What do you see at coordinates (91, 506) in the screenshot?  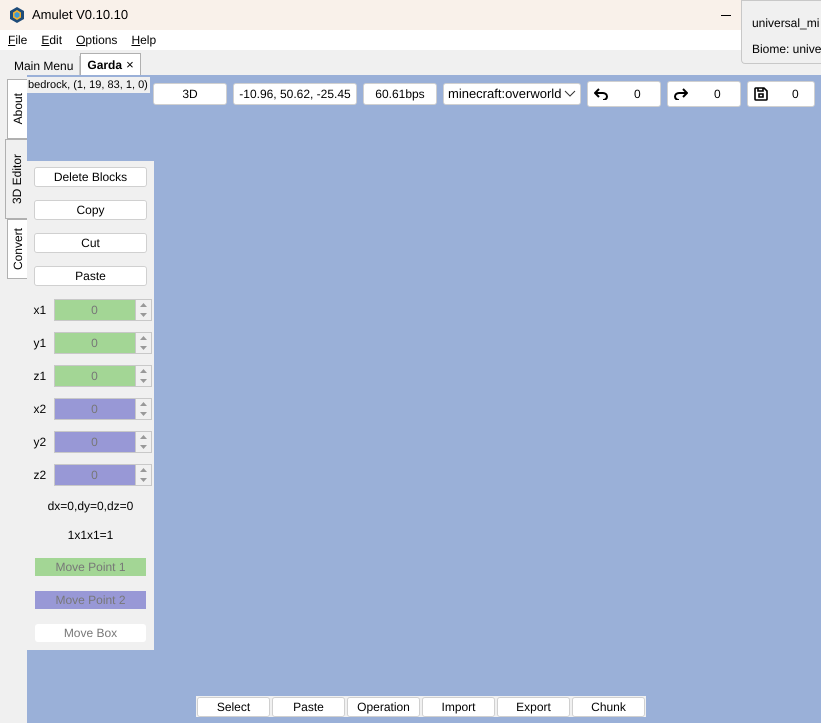 I see `delta-label: dx=0,dy=0,dz=0` at bounding box center [91, 506].